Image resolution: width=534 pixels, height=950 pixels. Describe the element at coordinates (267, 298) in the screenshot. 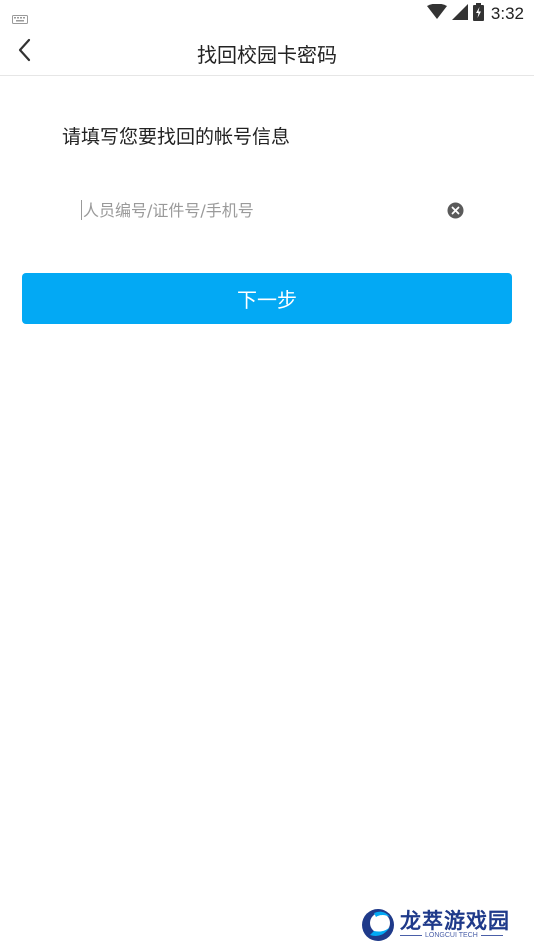

I see `next-button: 下一步` at that location.